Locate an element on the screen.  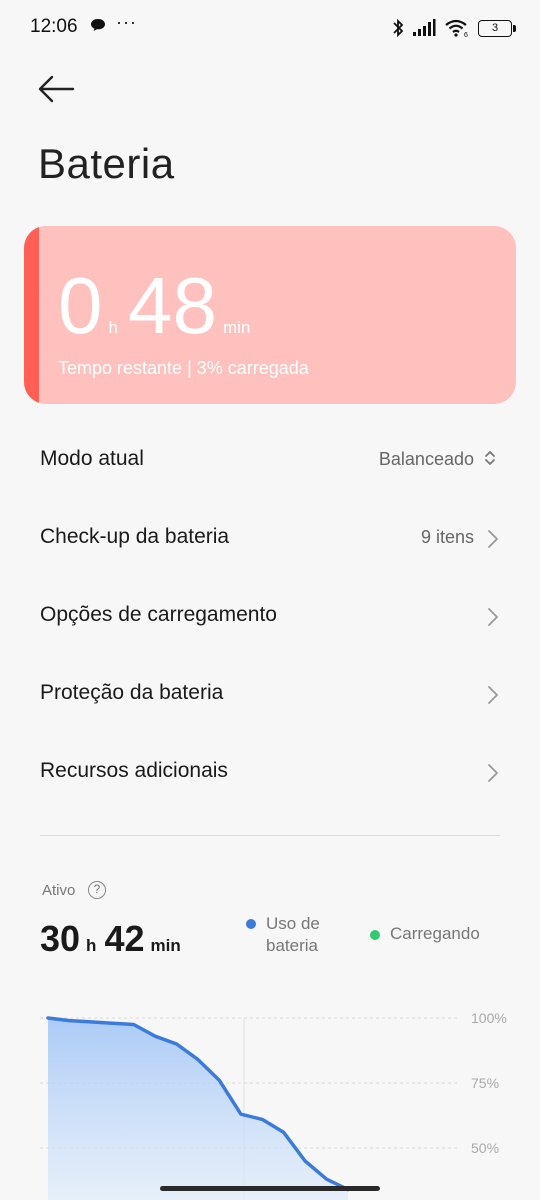
active-minutes-unit: min is located at coordinates (165, 945).